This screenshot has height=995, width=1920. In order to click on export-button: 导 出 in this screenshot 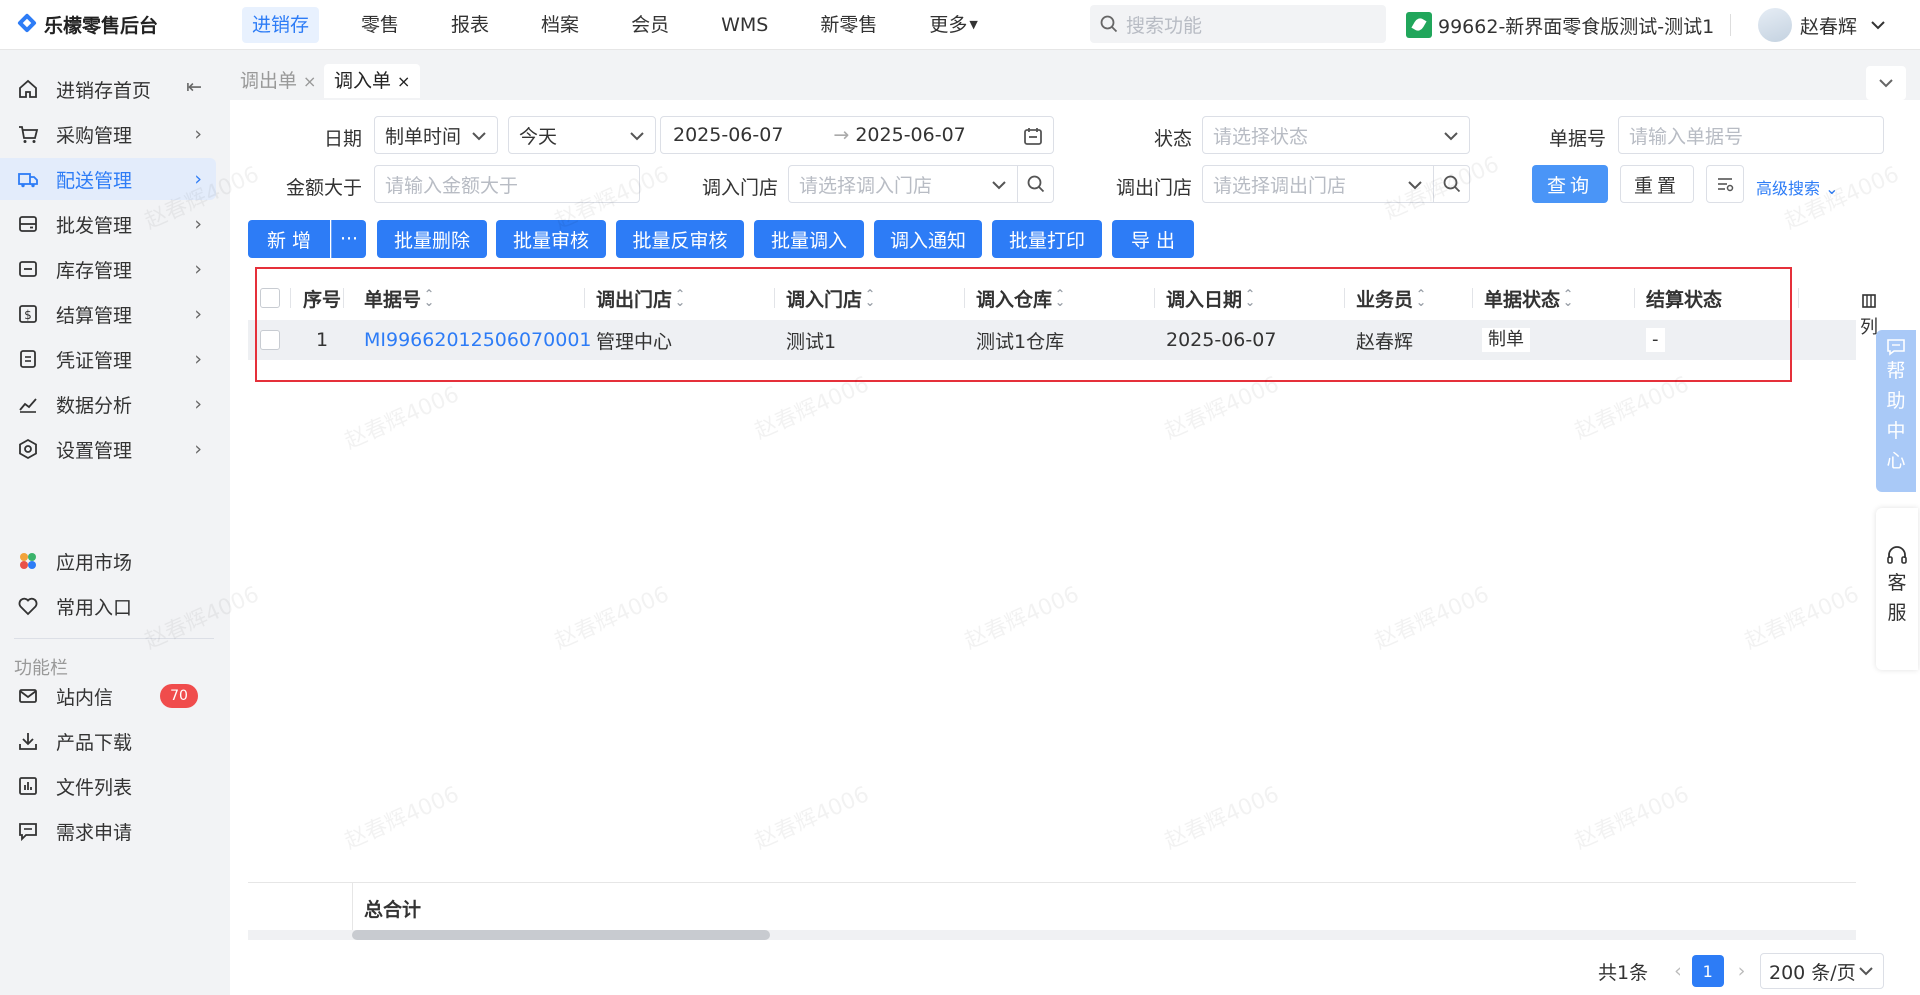, I will do `click(1153, 239)`.